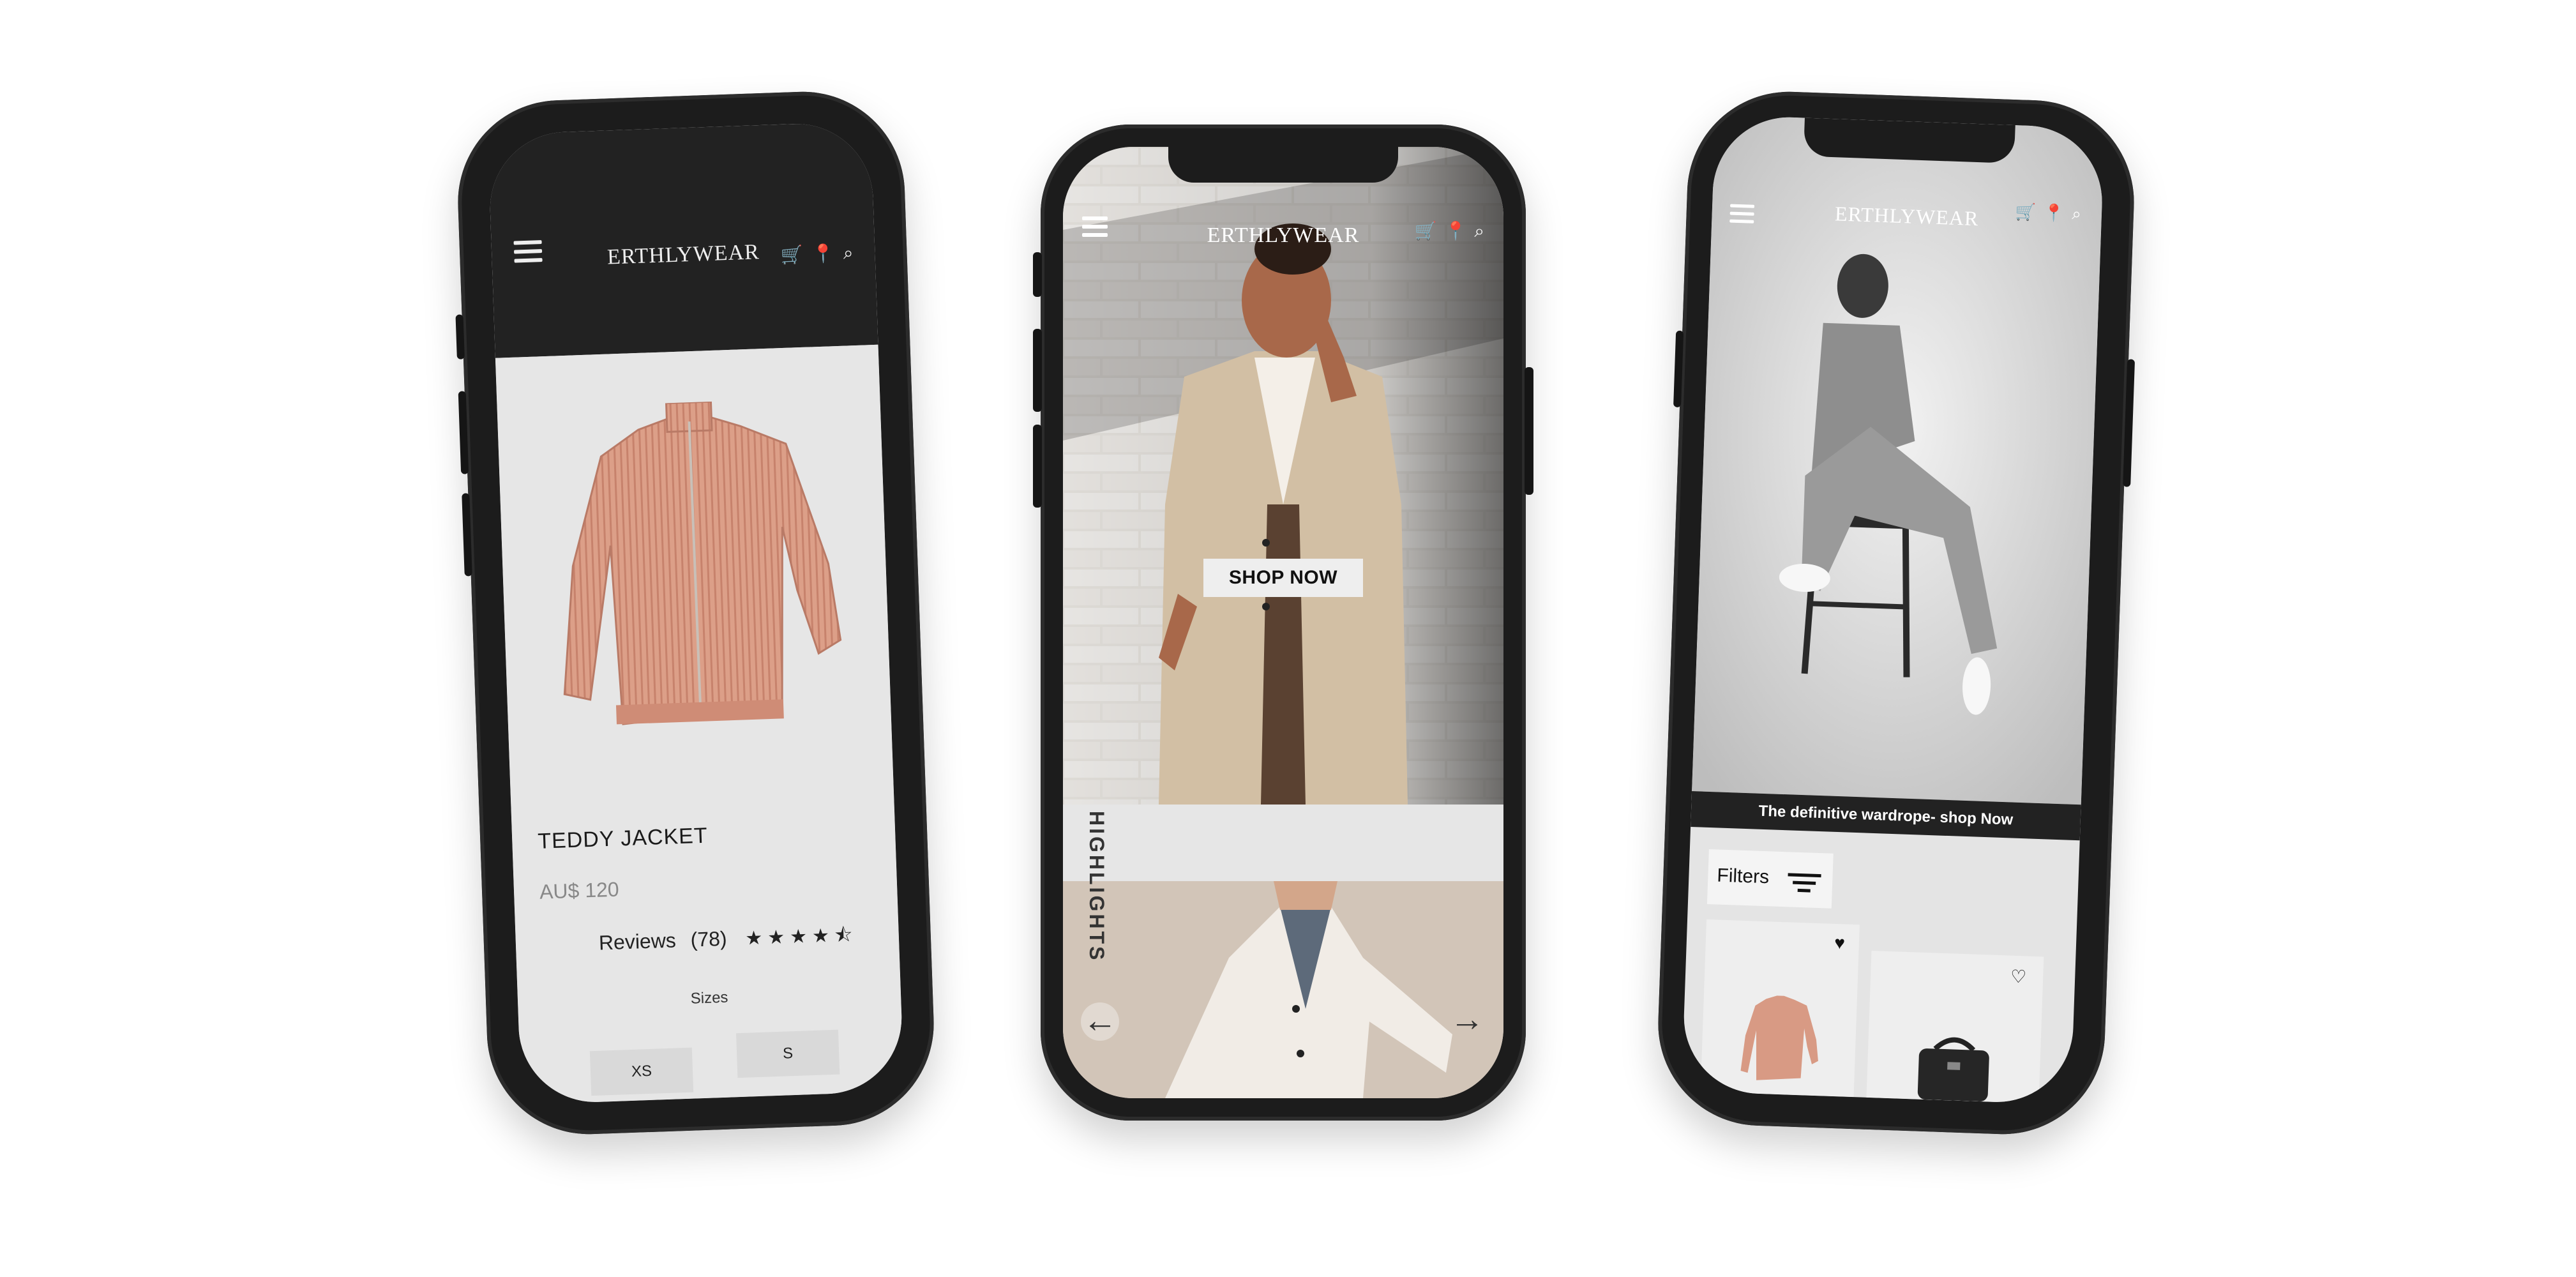  I want to click on filters-label: Filters, so click(1743, 876).